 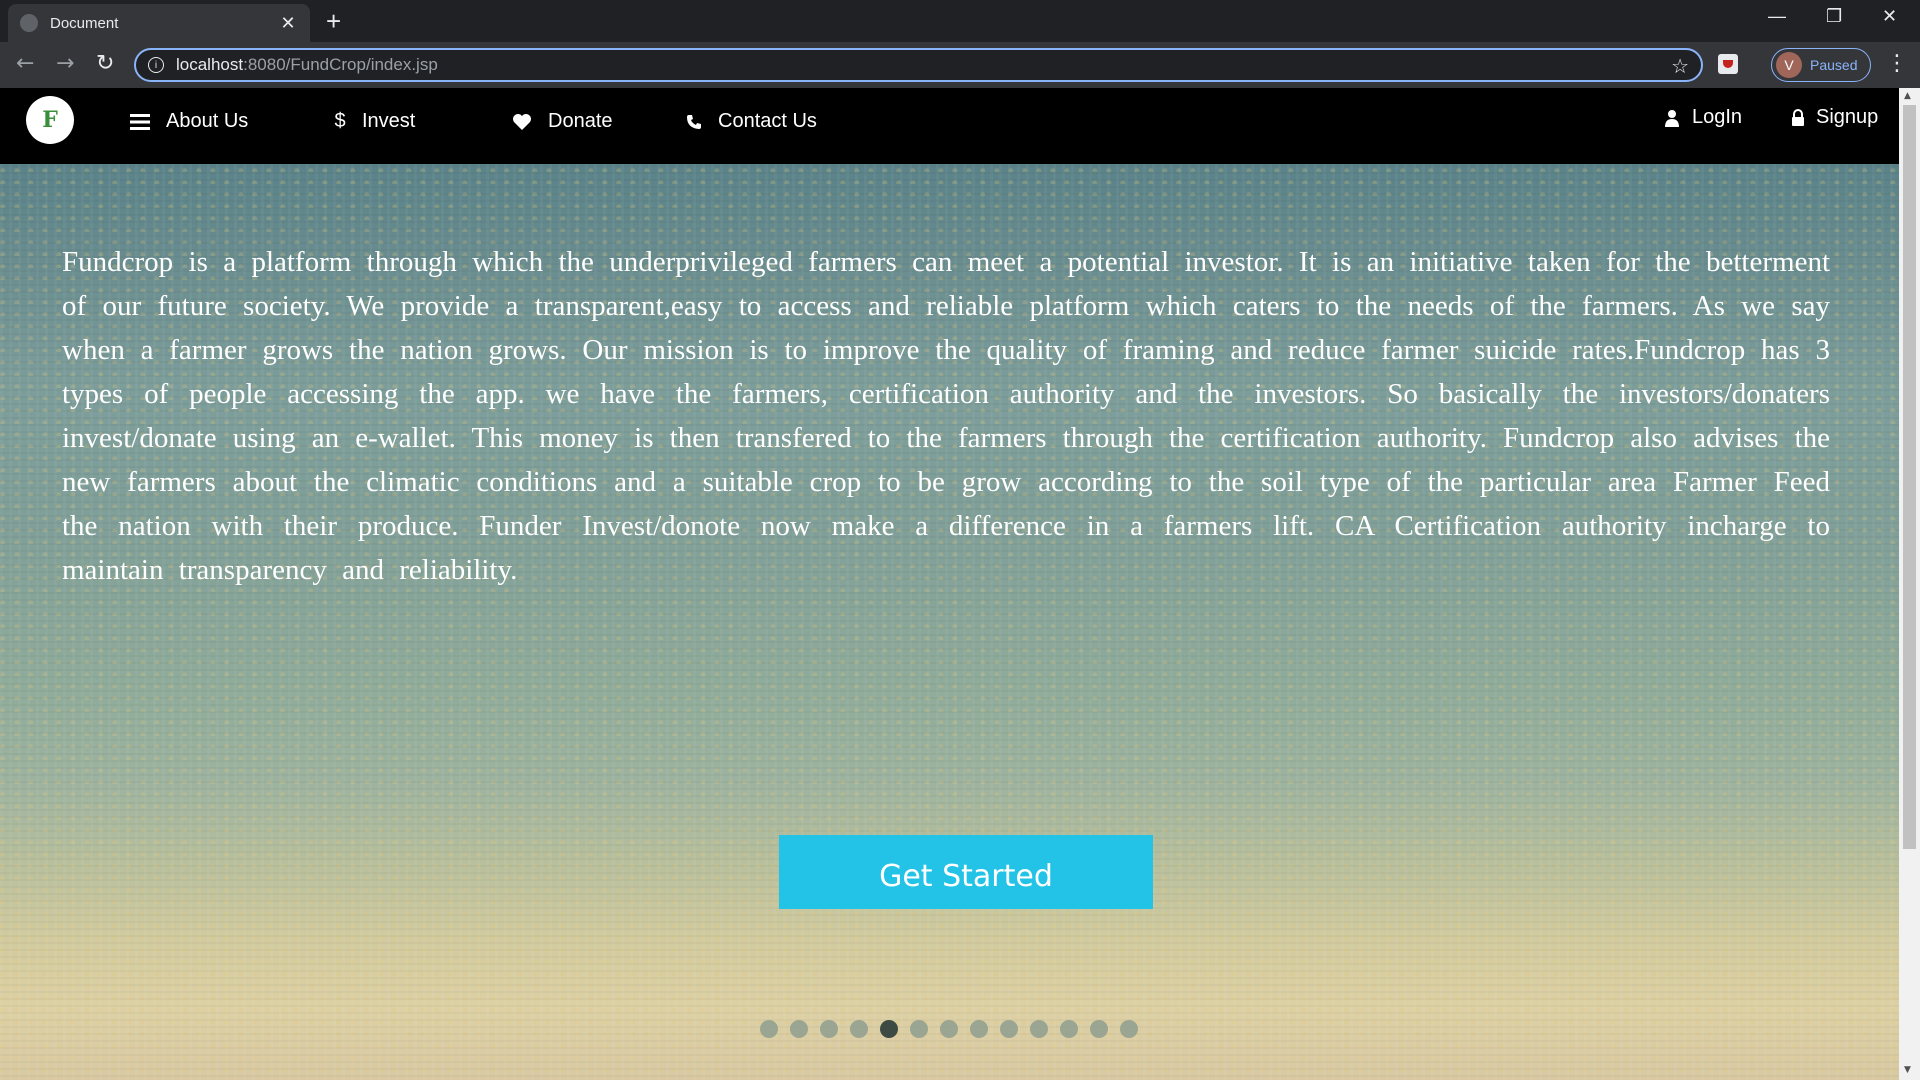 What do you see at coordinates (333, 21) in the screenshot?
I see `new-tab-button: +` at bounding box center [333, 21].